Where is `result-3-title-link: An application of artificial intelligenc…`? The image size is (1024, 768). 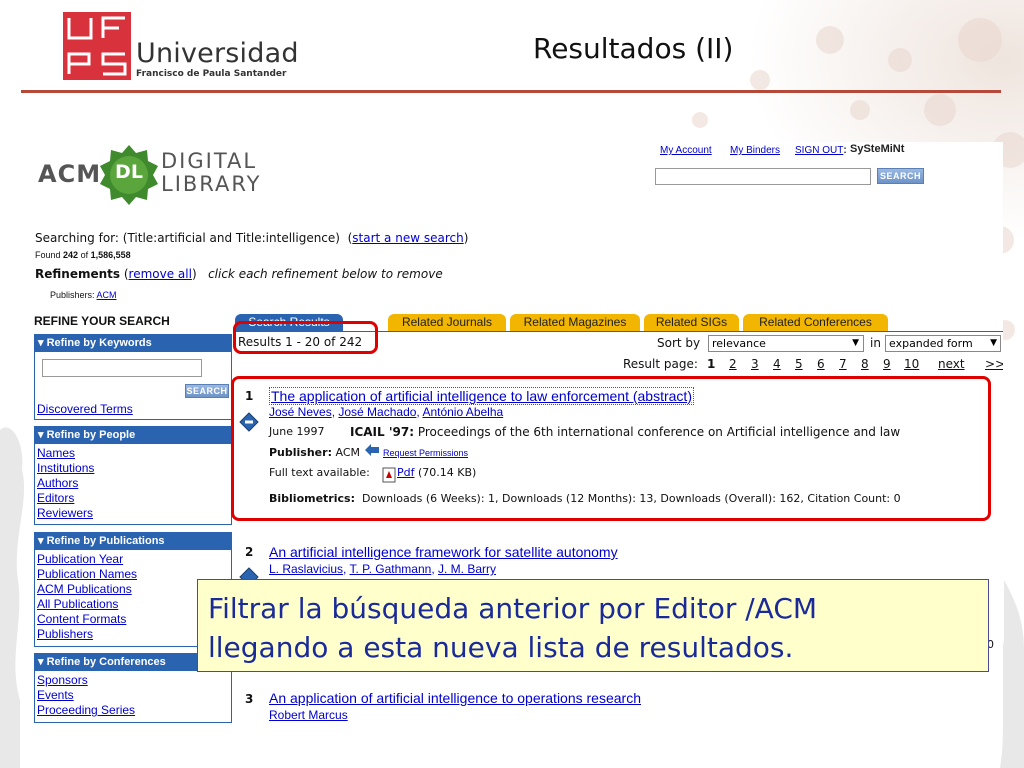 result-3-title-link: An application of artificial intelligenc… is located at coordinates (455, 698).